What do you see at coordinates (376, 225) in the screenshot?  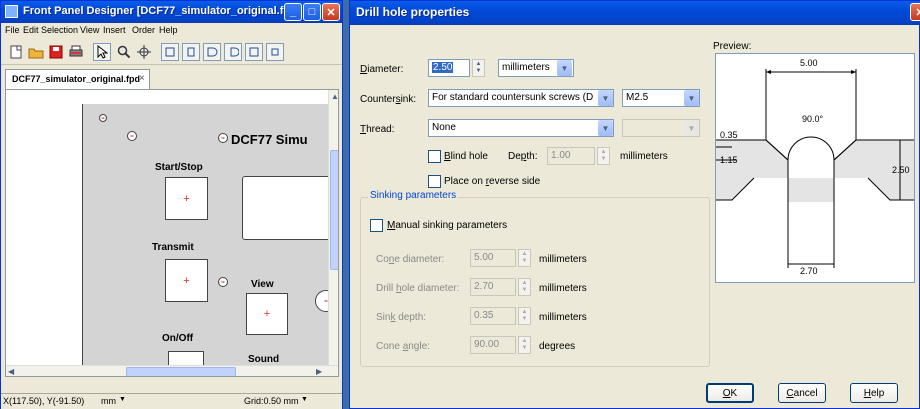 I see `manual-sinking-checkbox` at bounding box center [376, 225].